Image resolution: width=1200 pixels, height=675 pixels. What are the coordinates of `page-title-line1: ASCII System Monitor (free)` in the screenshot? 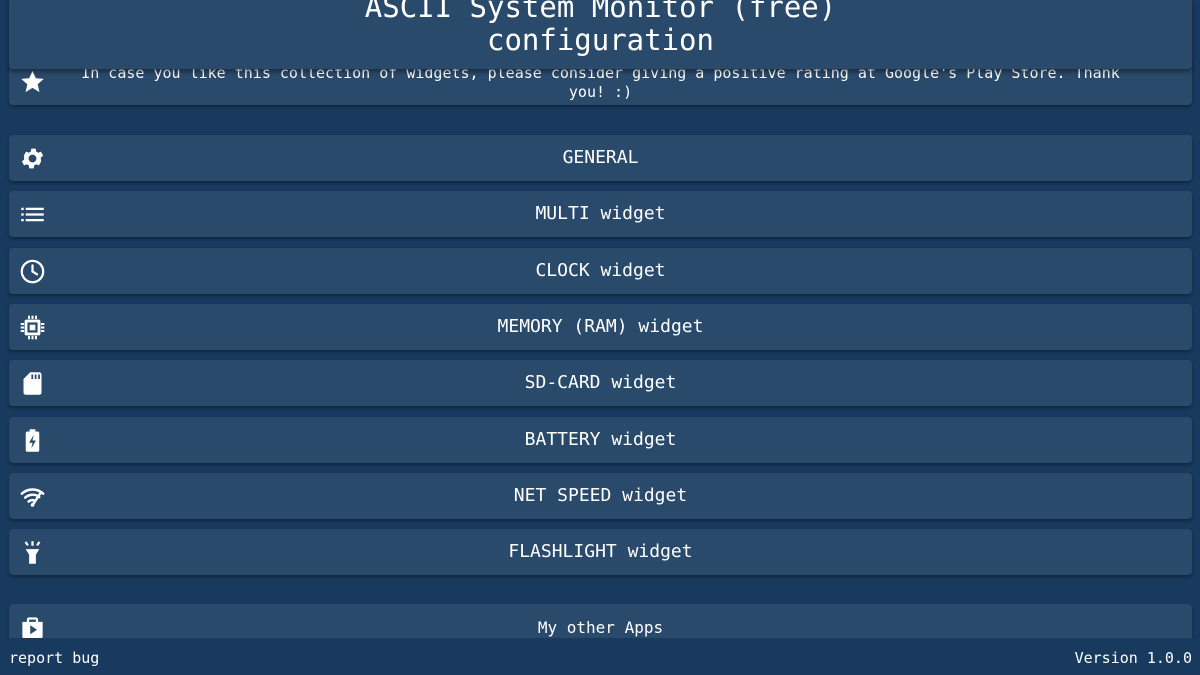 It's located at (600, 12).